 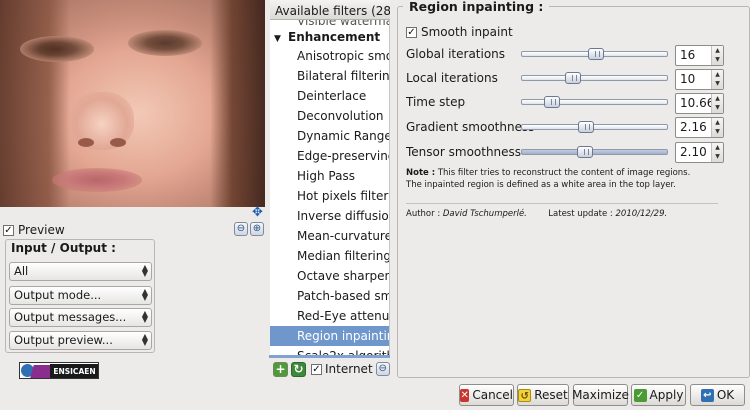 I want to click on param-label: Local iterations, so click(x=452, y=78).